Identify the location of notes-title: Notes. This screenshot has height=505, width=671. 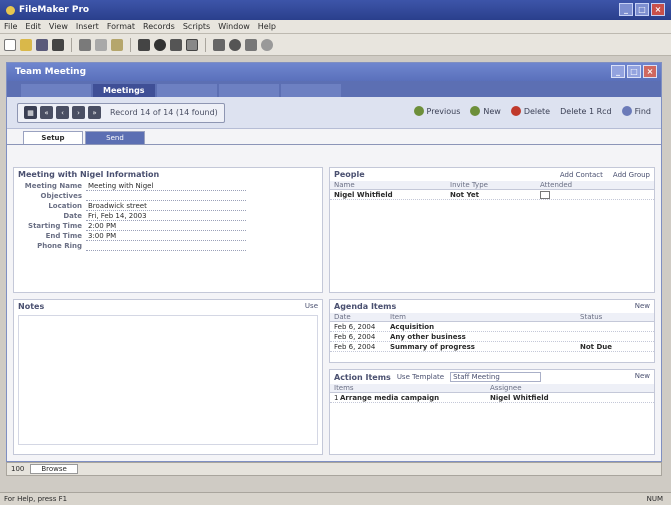
(31, 306).